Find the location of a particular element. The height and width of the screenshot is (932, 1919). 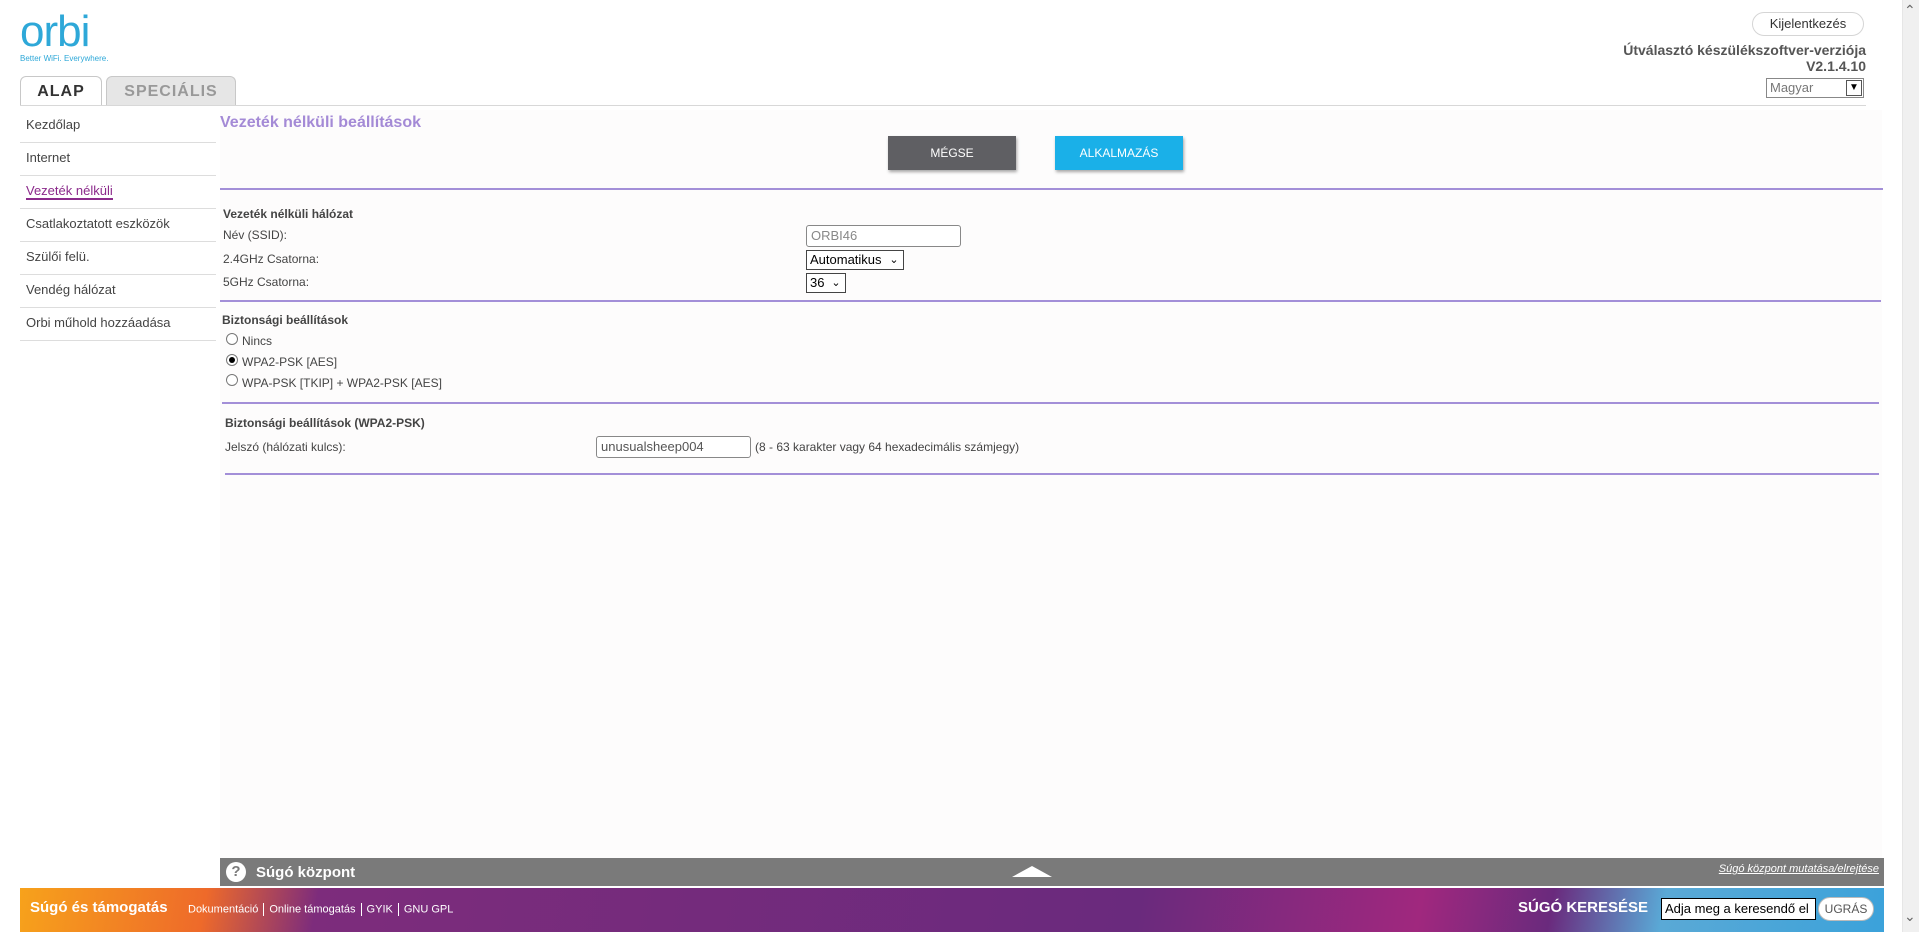

help-center-bar is located at coordinates (1052, 872).